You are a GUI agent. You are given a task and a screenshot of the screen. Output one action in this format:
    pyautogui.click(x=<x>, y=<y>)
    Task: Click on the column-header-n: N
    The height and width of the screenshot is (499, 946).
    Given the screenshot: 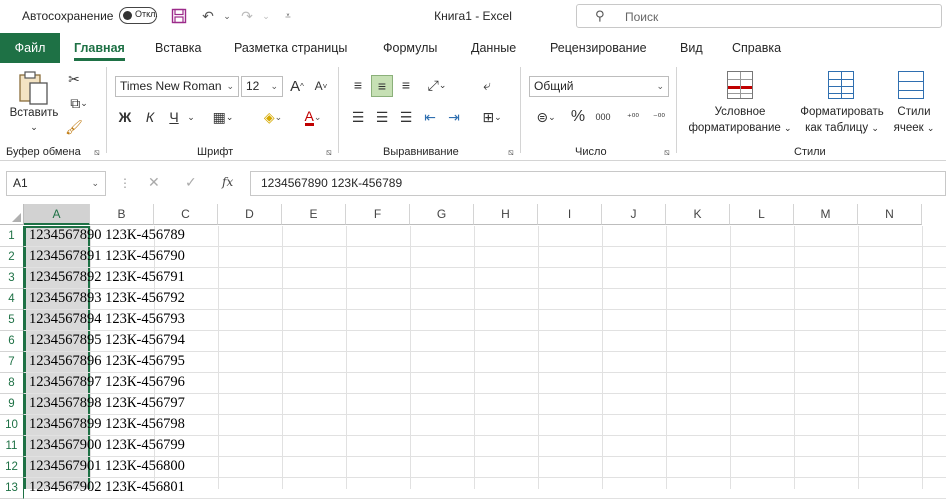 What is the action you would take?
    pyautogui.click(x=890, y=214)
    